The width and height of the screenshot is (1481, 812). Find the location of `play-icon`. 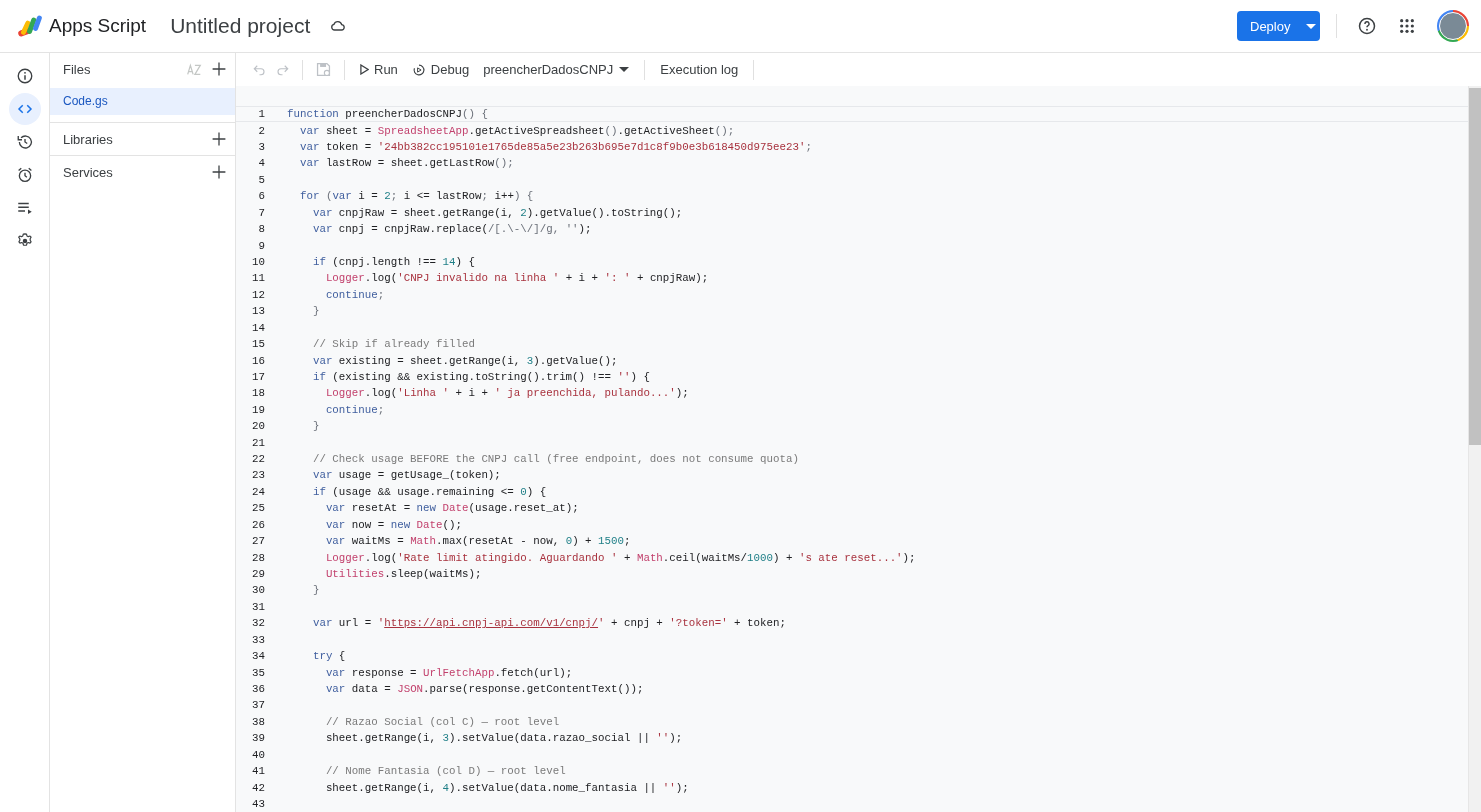

play-icon is located at coordinates (364, 69).